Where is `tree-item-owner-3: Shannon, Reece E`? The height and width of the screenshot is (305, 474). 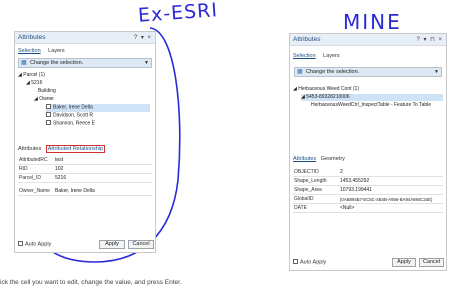 tree-item-owner-3: Shannon, Reece E is located at coordinates (70, 124).